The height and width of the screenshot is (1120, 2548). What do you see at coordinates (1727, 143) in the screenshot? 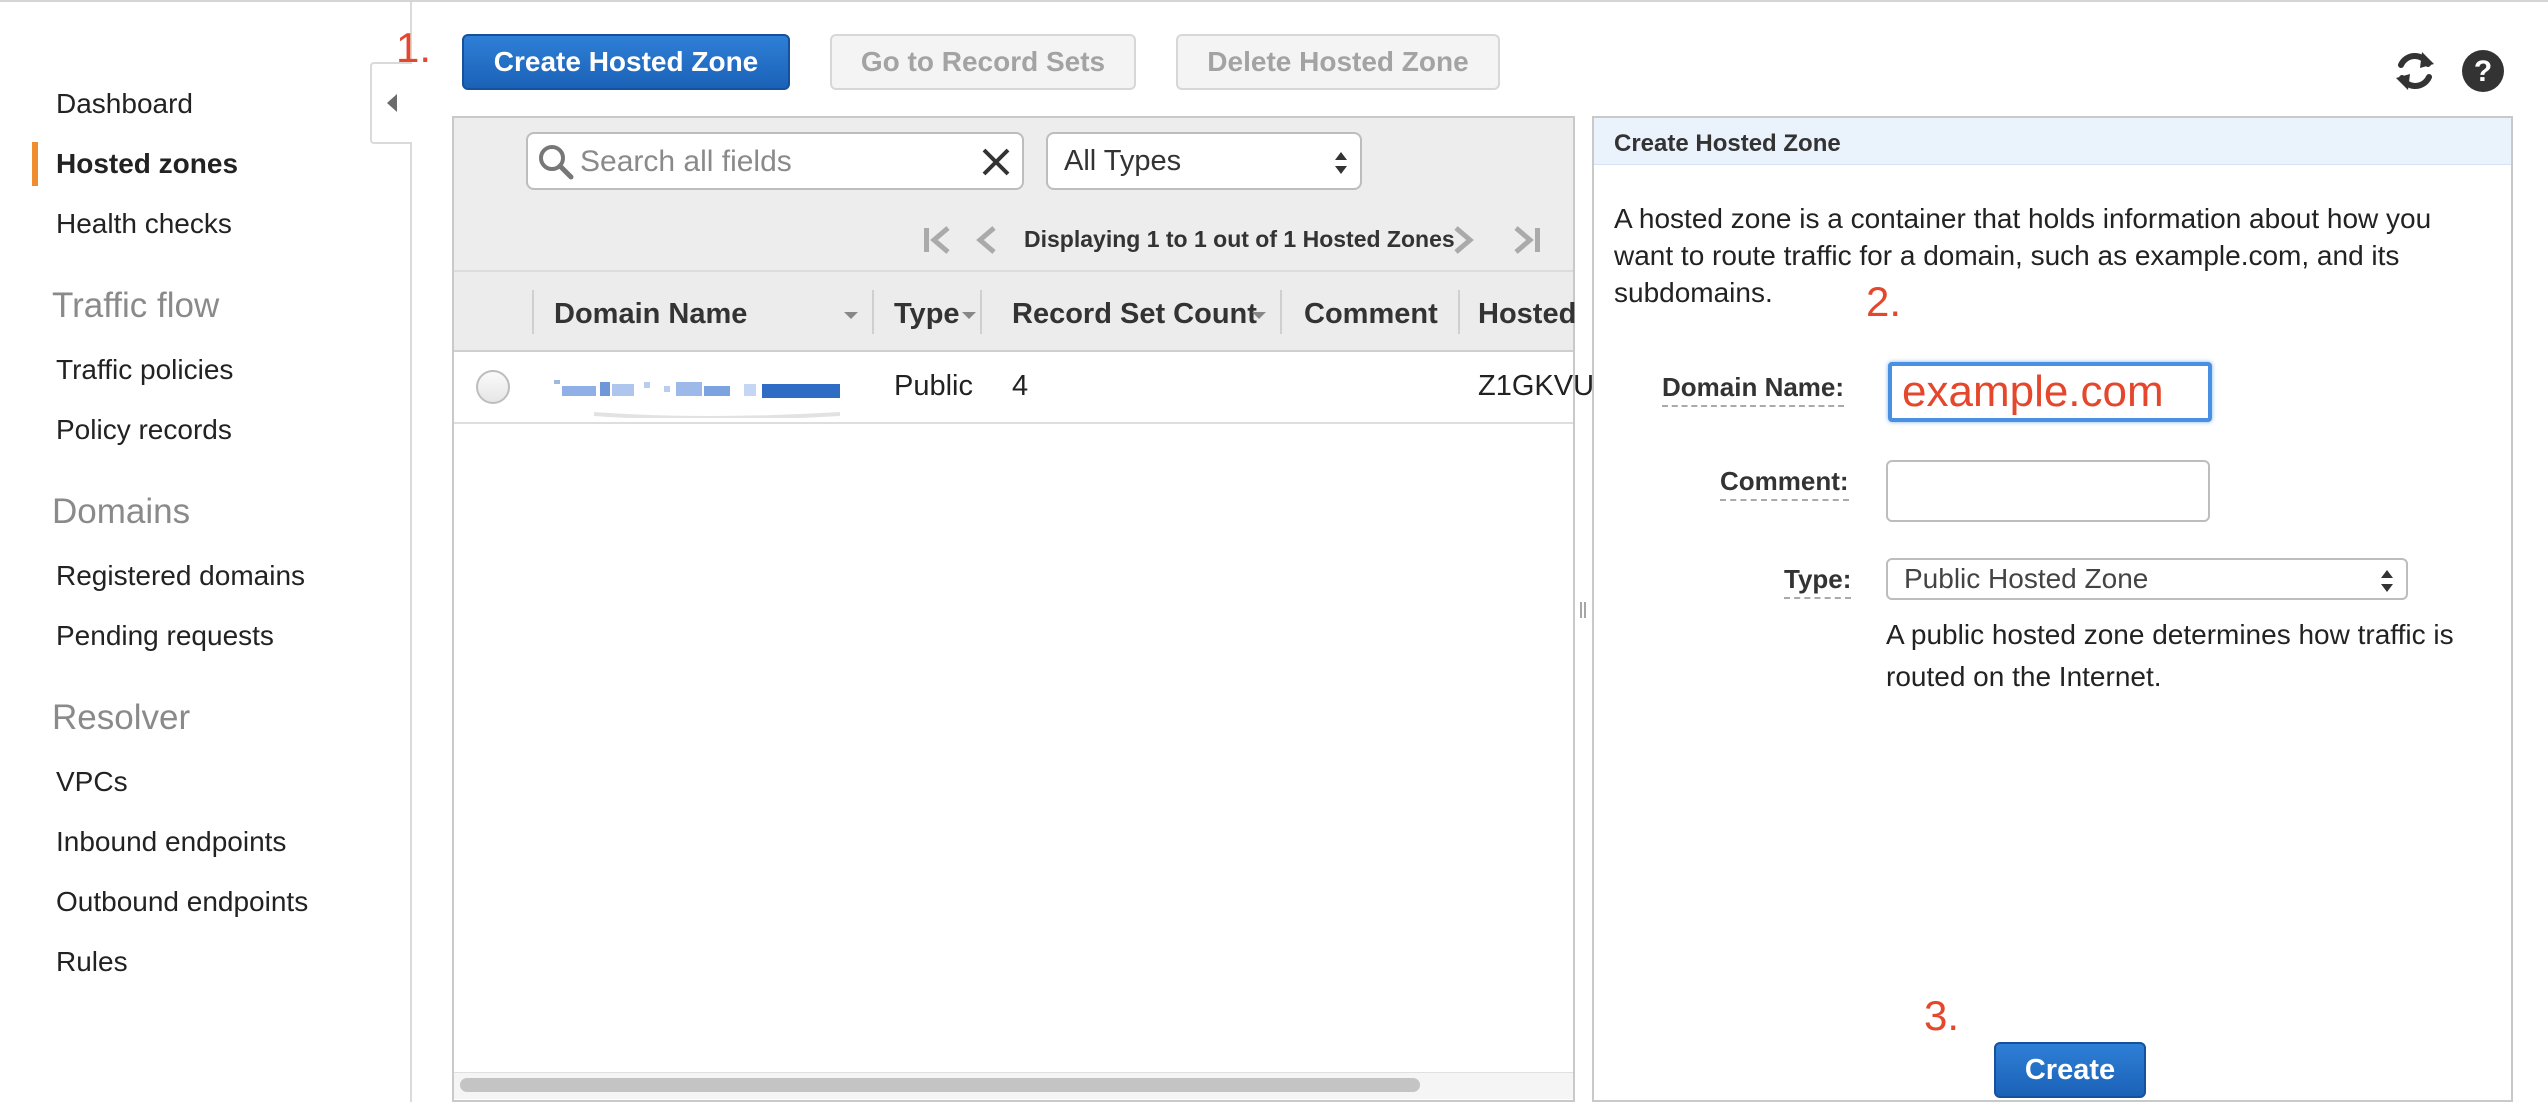
I see `panel-title: Create Hosted Zone` at bounding box center [1727, 143].